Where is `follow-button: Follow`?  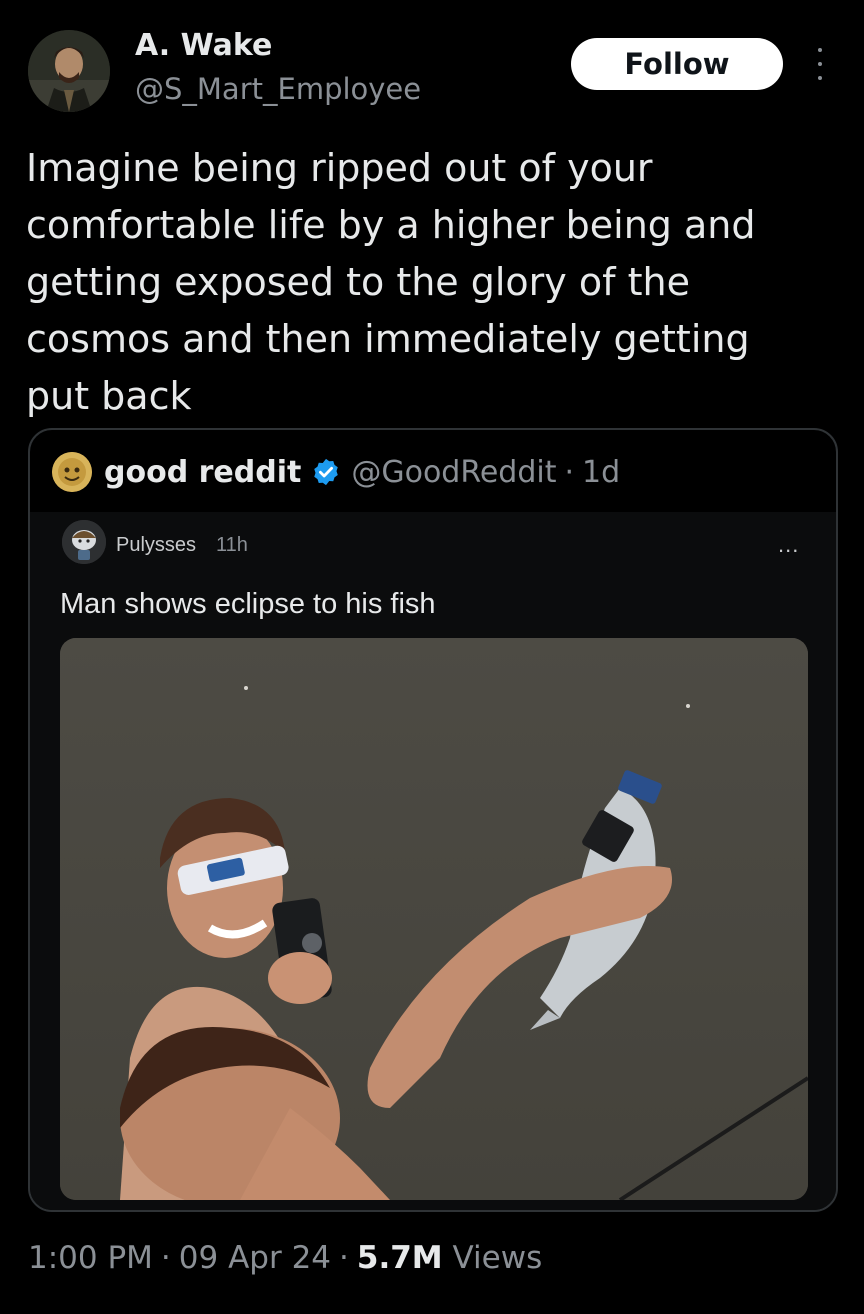
follow-button: Follow is located at coordinates (677, 64).